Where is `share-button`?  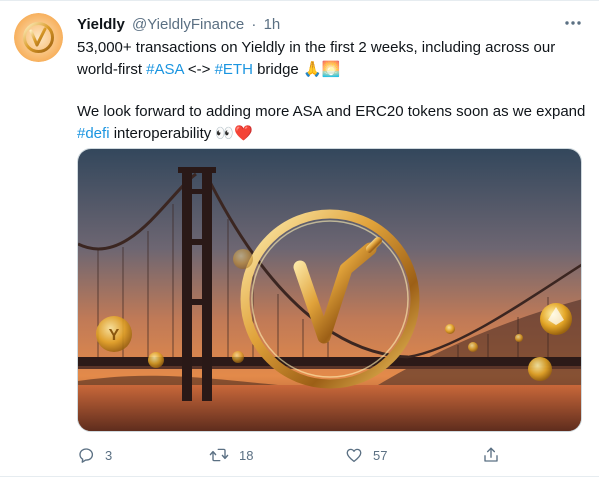 share-button is located at coordinates (491, 455).